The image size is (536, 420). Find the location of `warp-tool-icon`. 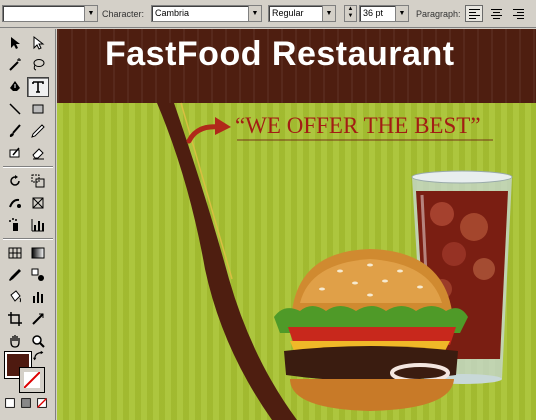

warp-tool-icon is located at coordinates (15, 203).